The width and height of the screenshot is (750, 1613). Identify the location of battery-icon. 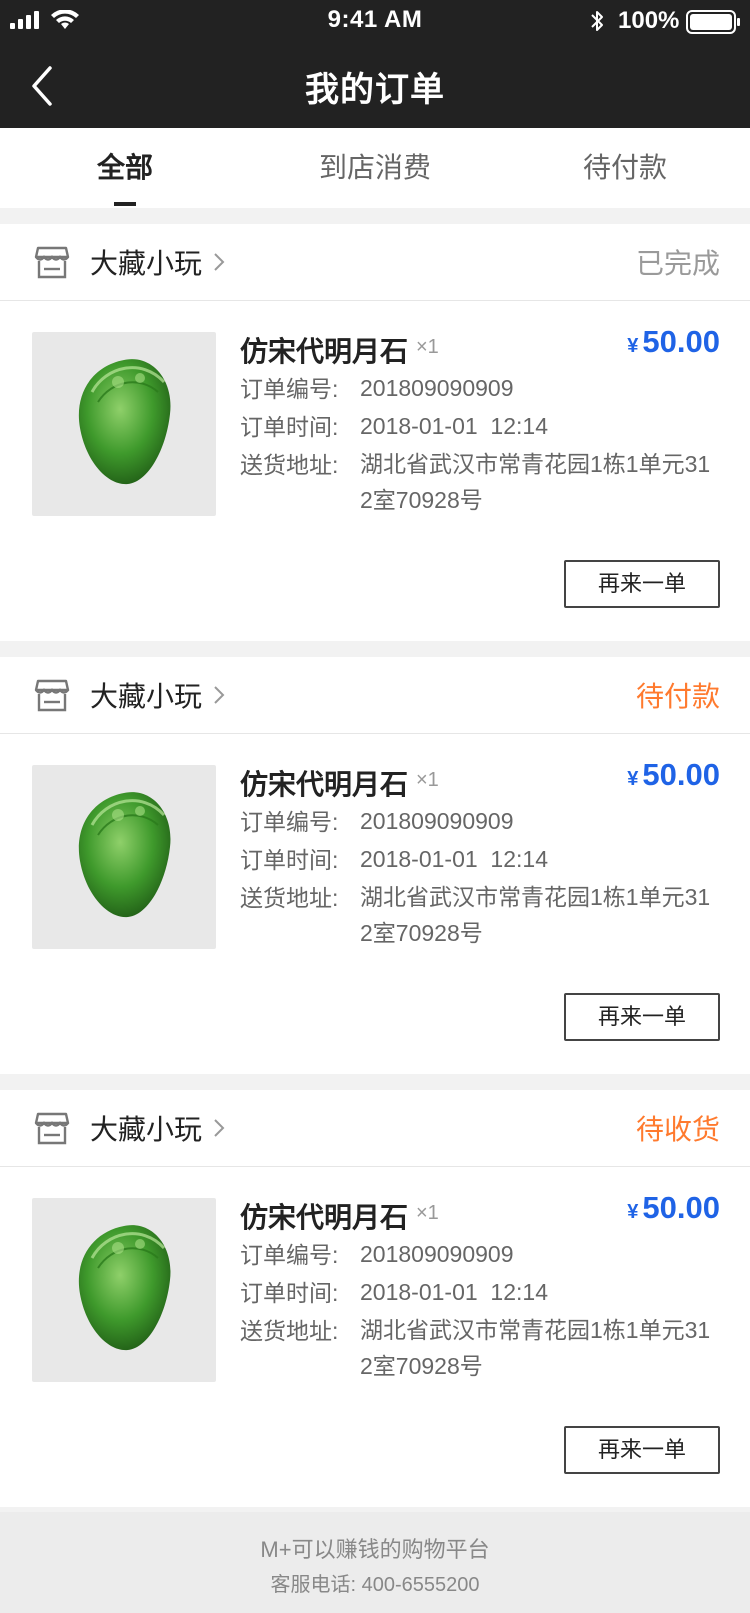
(713, 22).